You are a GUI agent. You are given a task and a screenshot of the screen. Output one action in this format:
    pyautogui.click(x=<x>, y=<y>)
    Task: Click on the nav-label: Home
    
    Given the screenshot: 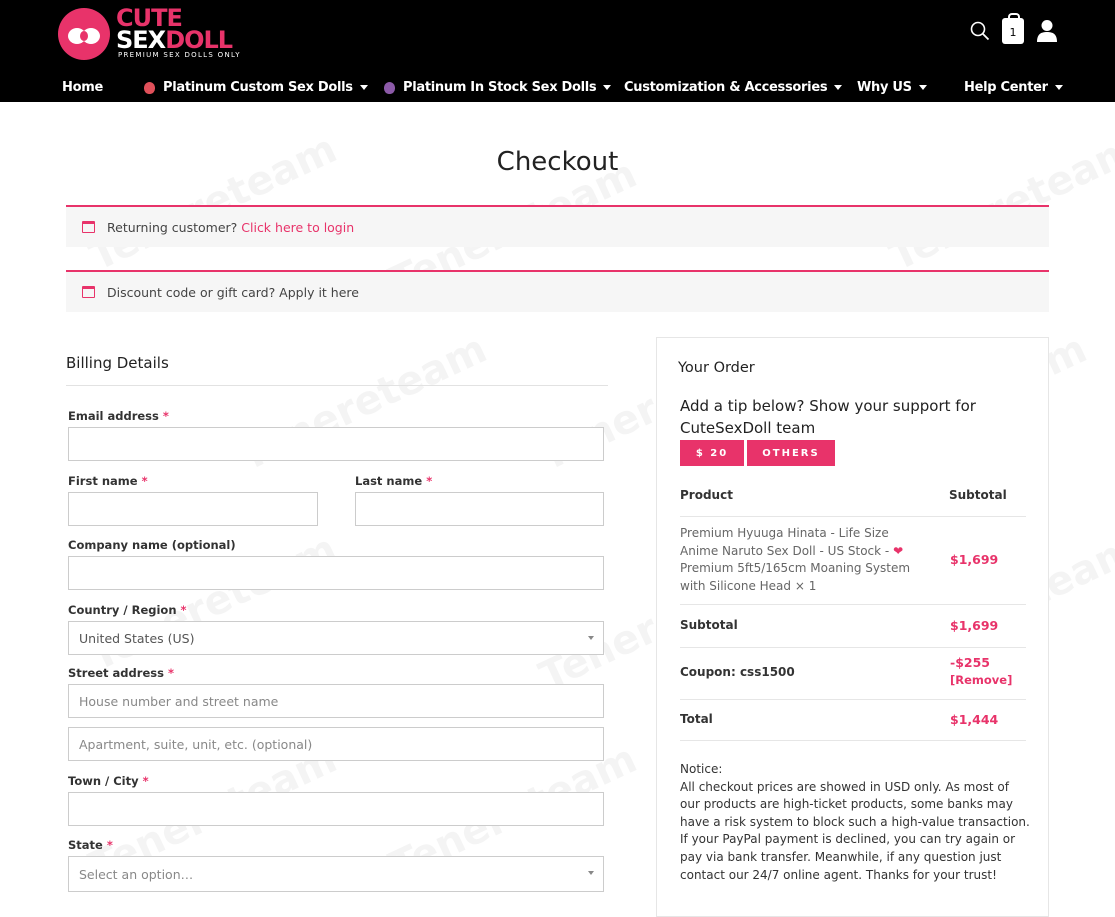 What is the action you would take?
    pyautogui.click(x=82, y=87)
    